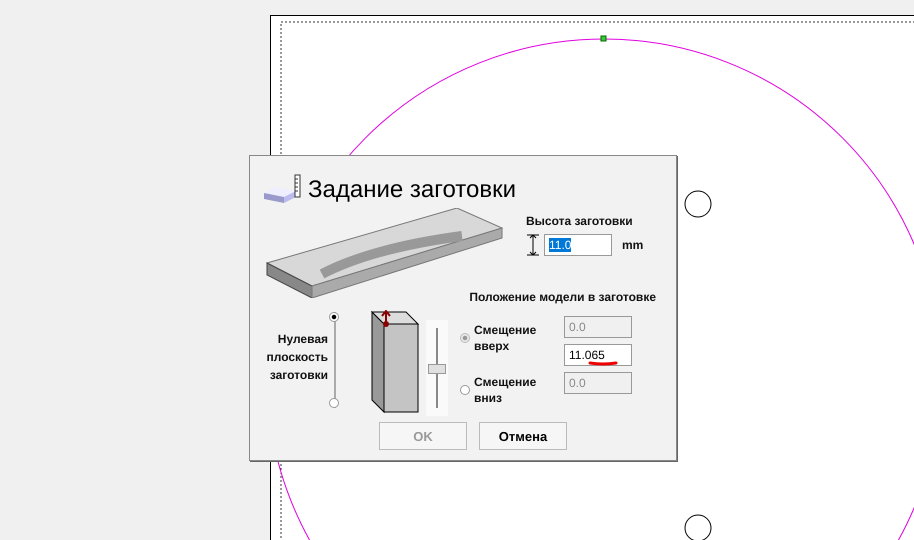 This screenshot has width=914, height=540. What do you see at coordinates (506, 390) in the screenshot?
I see `offset-label: Смещение вниз` at bounding box center [506, 390].